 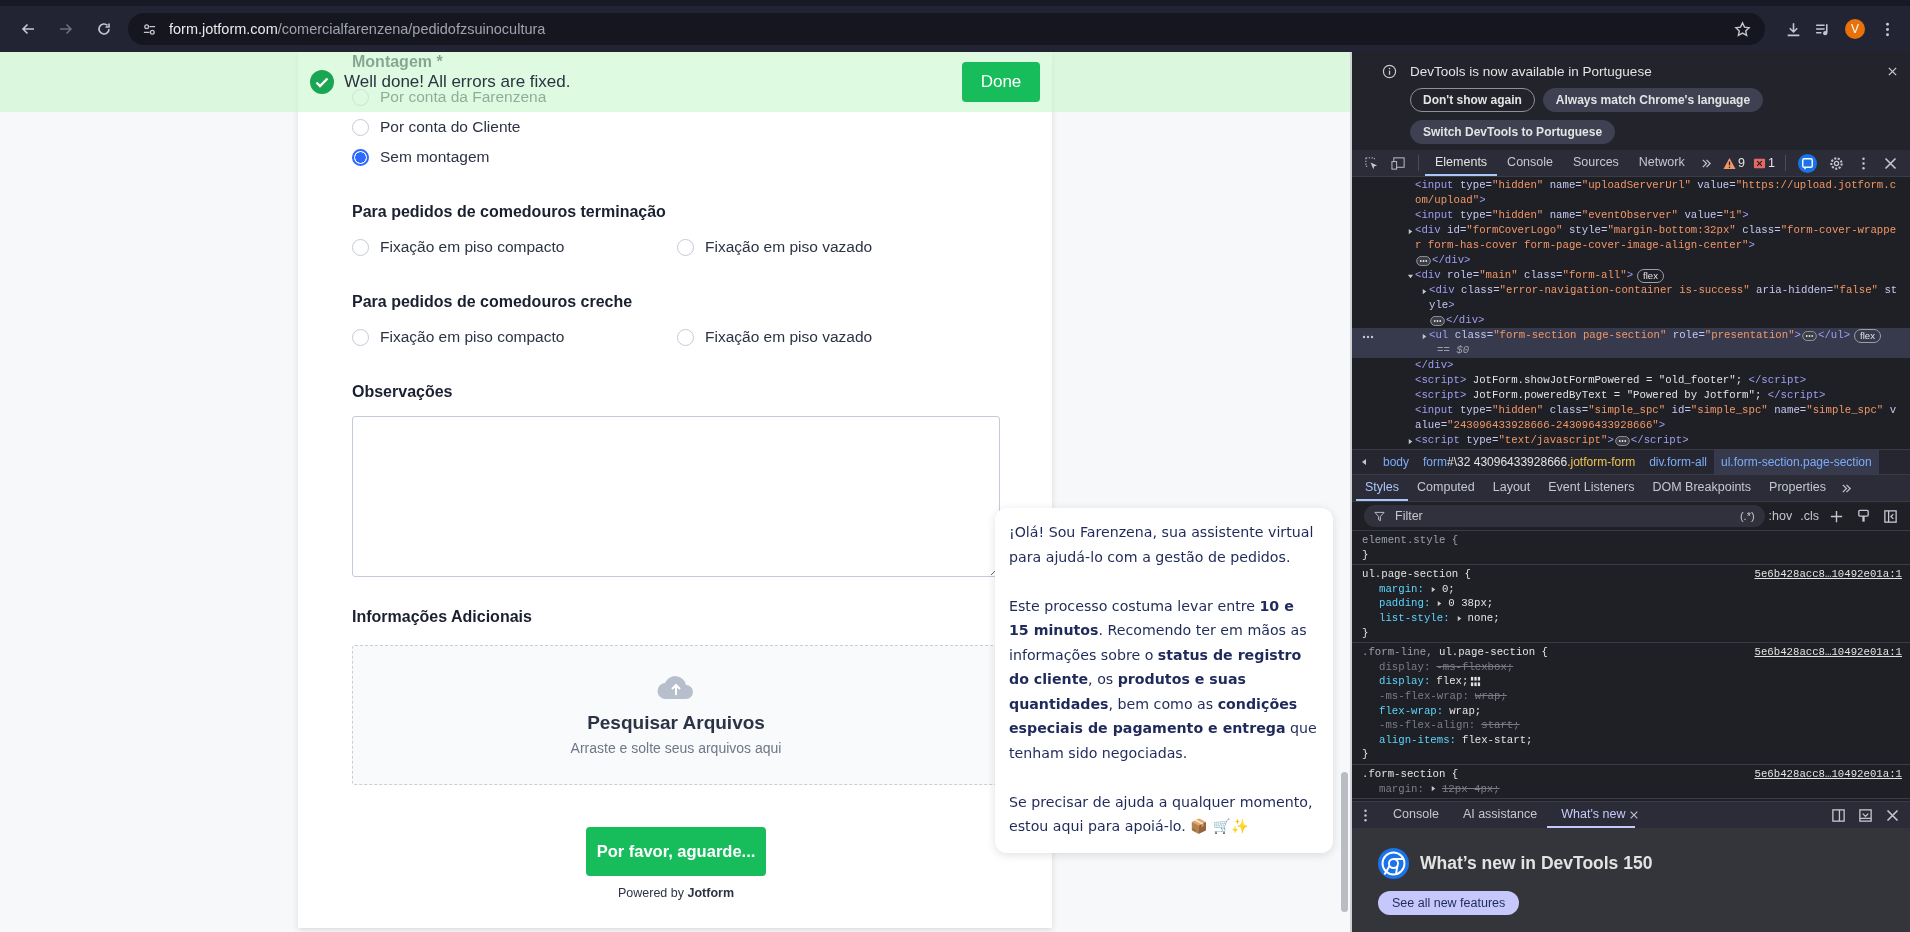 I want to click on settings-icon, so click(x=1836, y=163).